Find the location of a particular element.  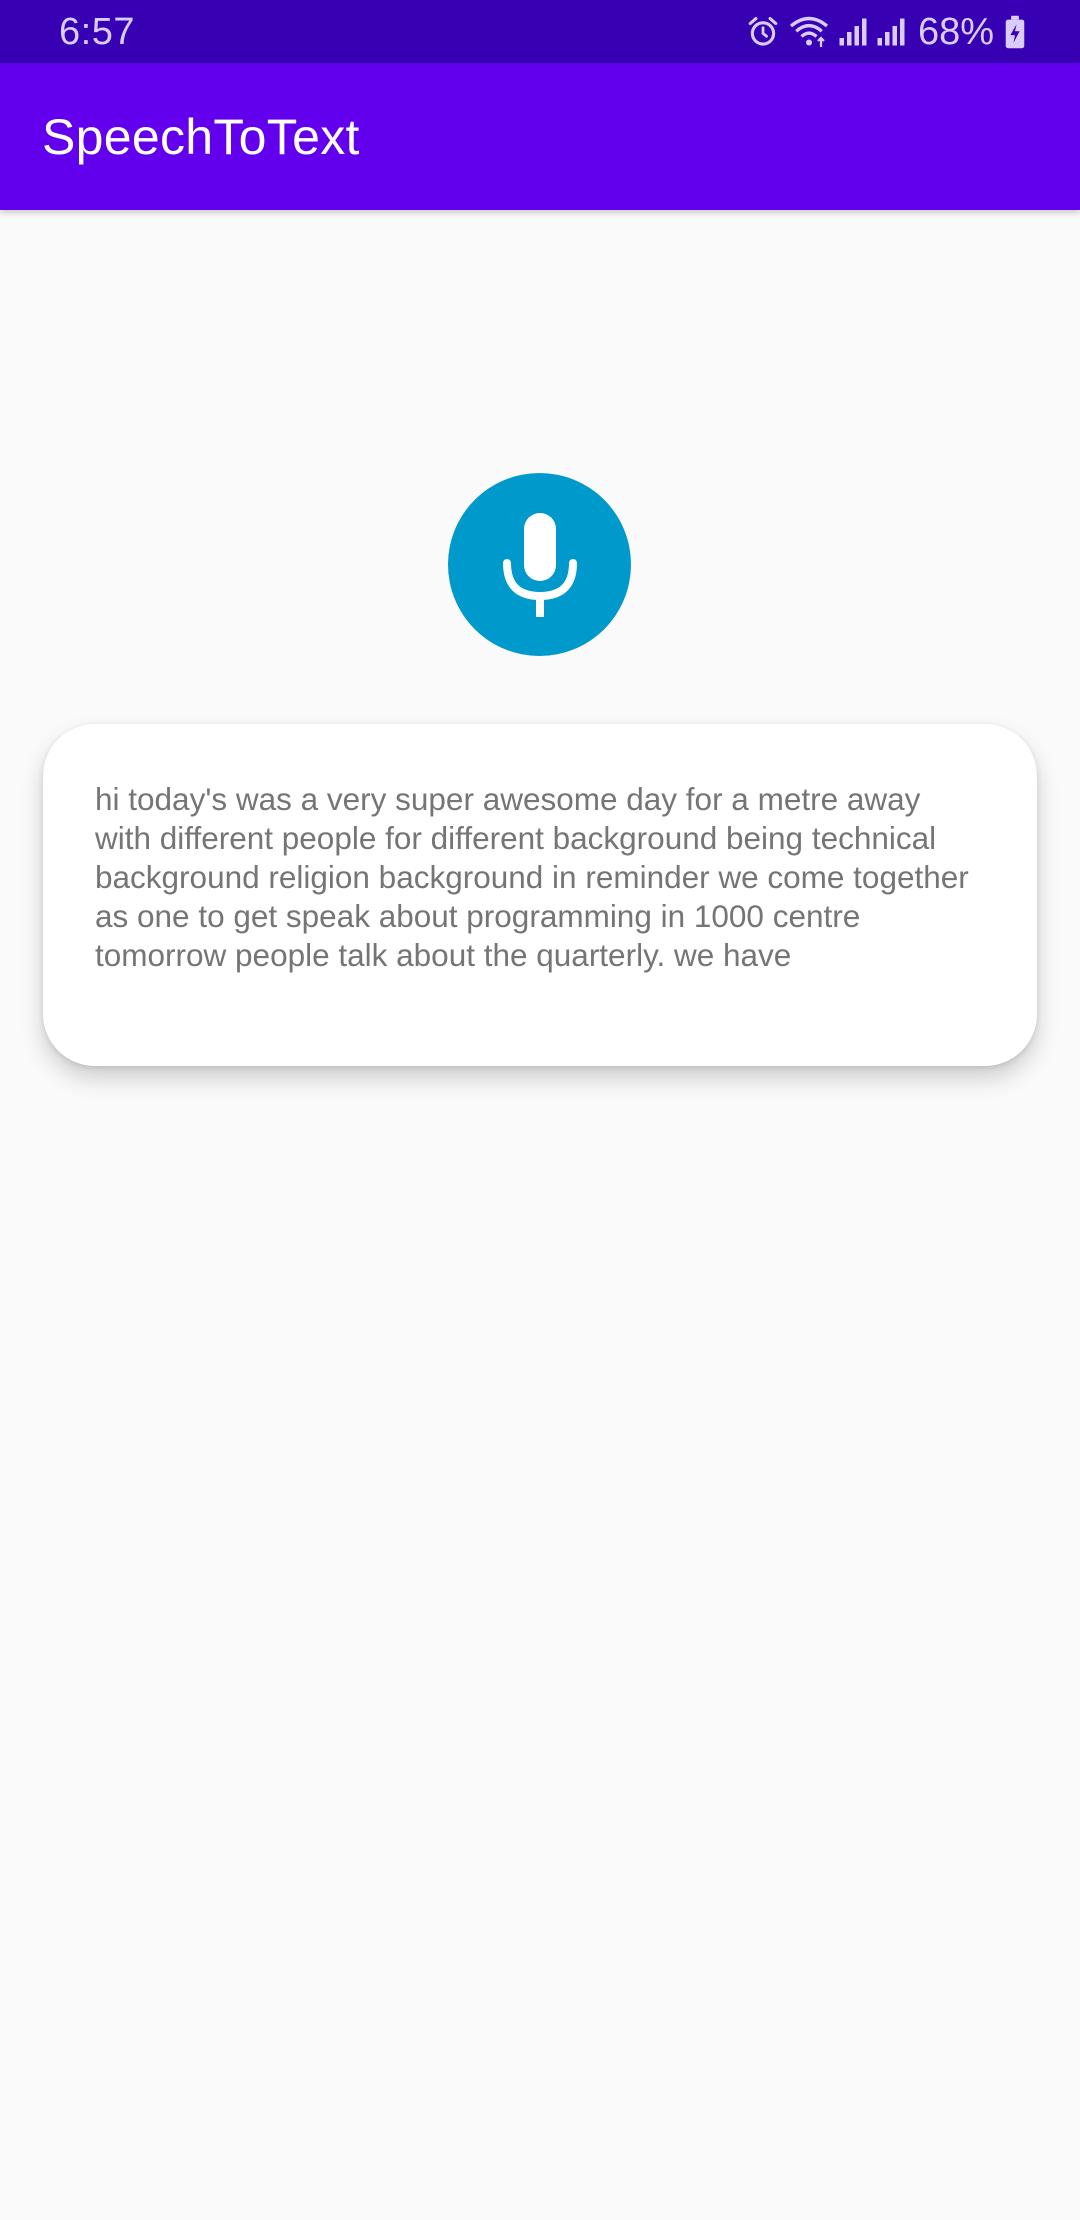

battery-percent: 68% is located at coordinates (955, 32).